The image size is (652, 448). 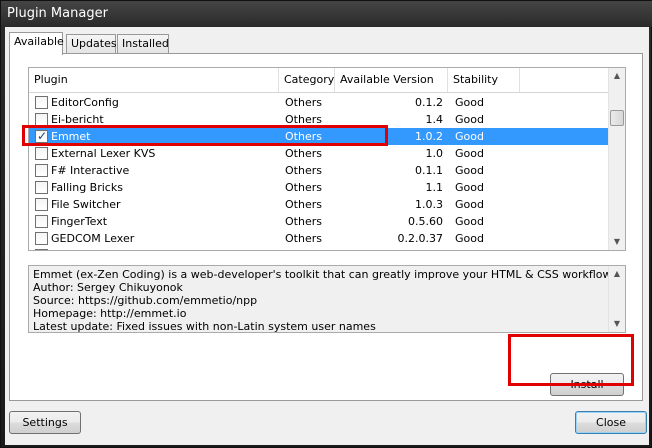 I want to click on table-row: GEDCOM Lexer Others 0.2.0.37 Good, so click(x=319, y=238).